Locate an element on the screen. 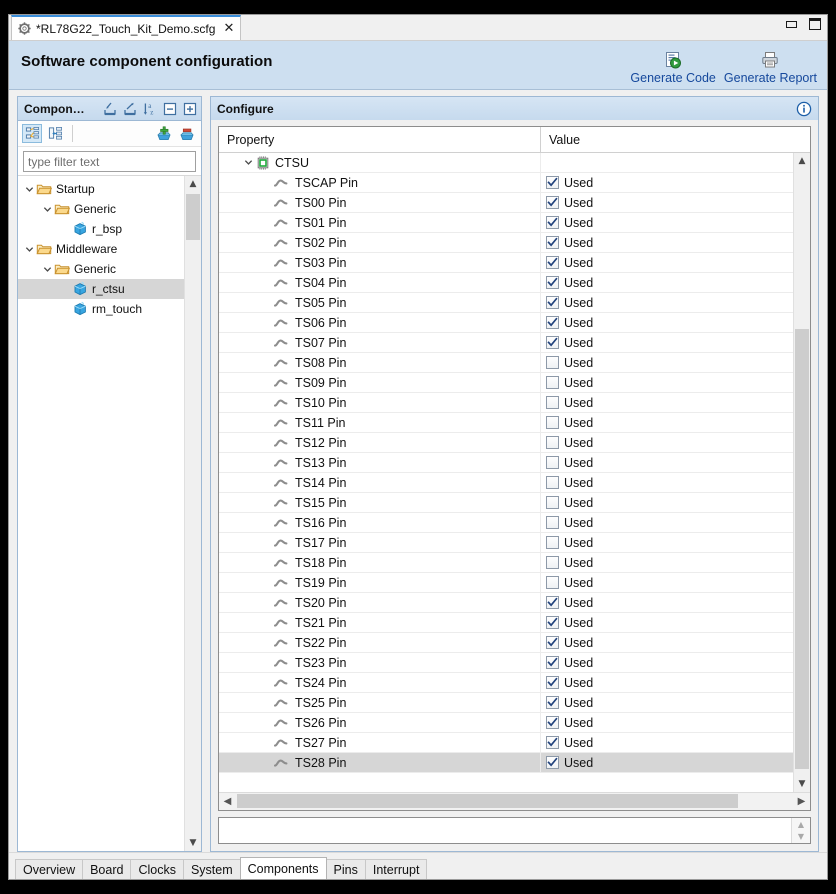 This screenshot has height=894, width=836. property-table-scrollbar: ▲ ▼ is located at coordinates (801, 472).